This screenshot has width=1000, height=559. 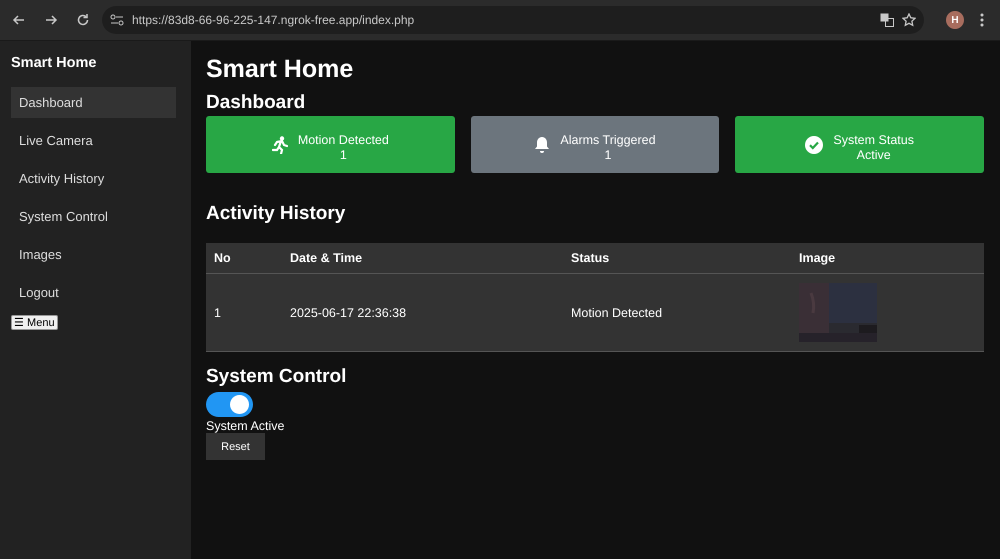 I want to click on forward-arrow-icon, so click(x=51, y=20).